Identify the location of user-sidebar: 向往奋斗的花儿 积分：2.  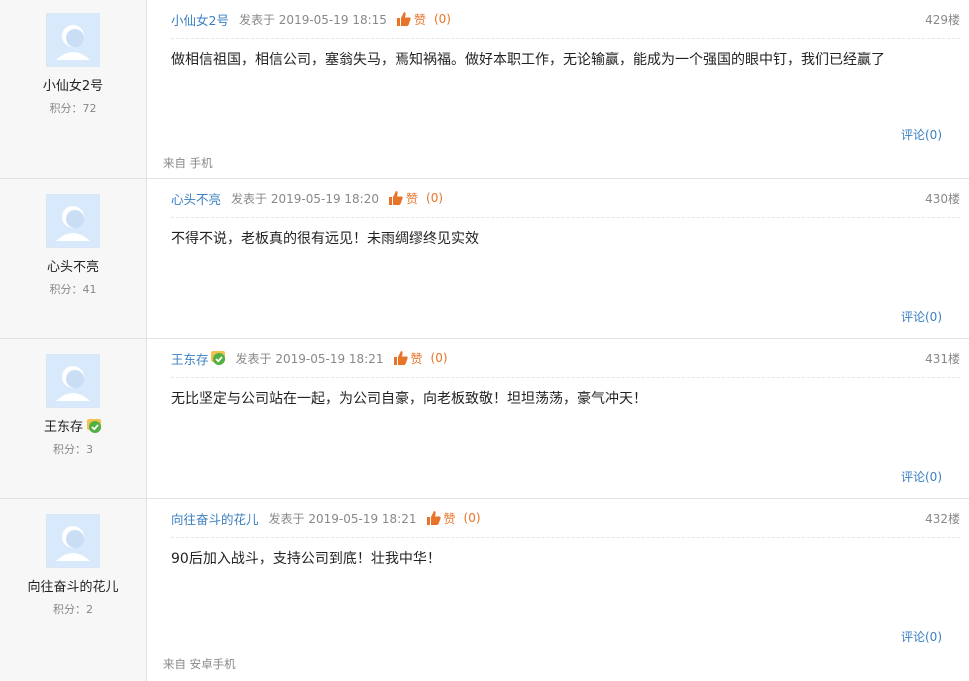
(73, 590).